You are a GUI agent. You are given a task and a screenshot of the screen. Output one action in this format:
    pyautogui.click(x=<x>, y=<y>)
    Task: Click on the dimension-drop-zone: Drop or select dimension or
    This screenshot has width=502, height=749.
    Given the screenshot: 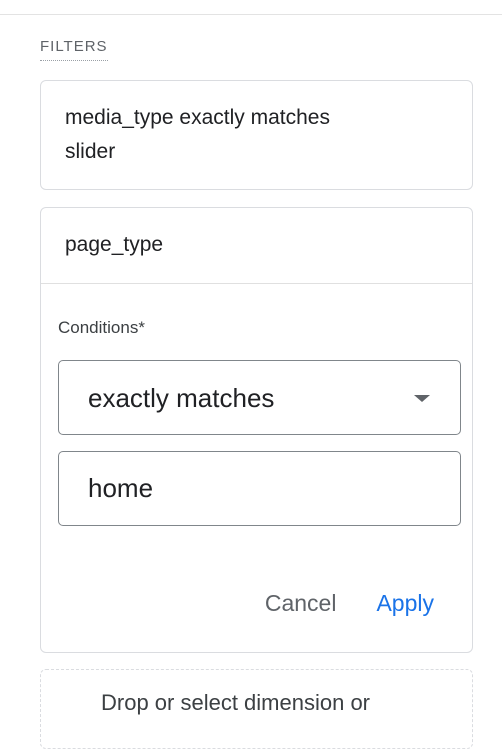 What is the action you would take?
    pyautogui.click(x=256, y=709)
    